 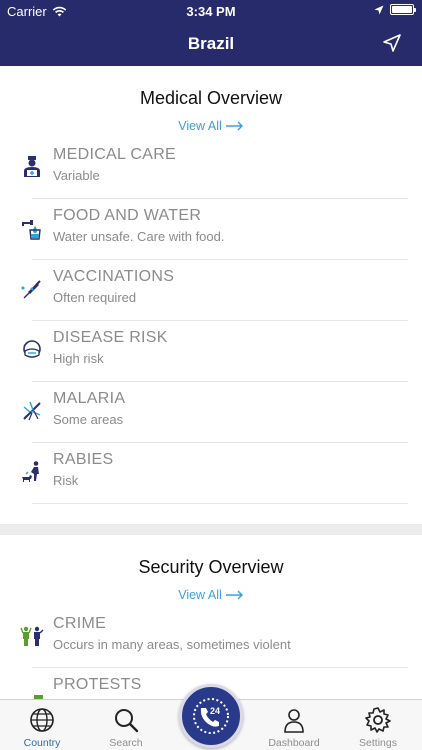 I want to click on tab-bar: Country Search 24 Dashboard Settings, so click(x=211, y=717).